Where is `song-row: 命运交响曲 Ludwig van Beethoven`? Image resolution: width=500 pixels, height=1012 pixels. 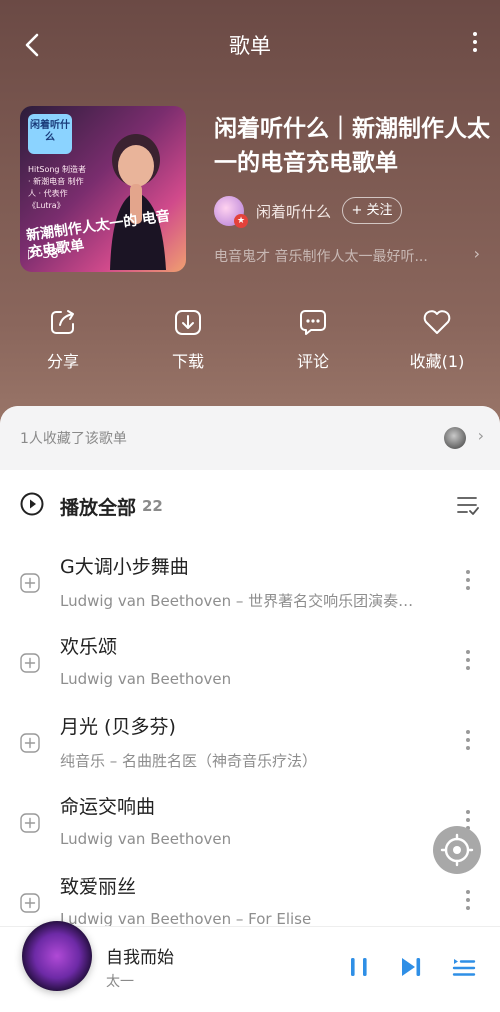 song-row: 命运交响曲 Ludwig van Beethoven is located at coordinates (250, 824).